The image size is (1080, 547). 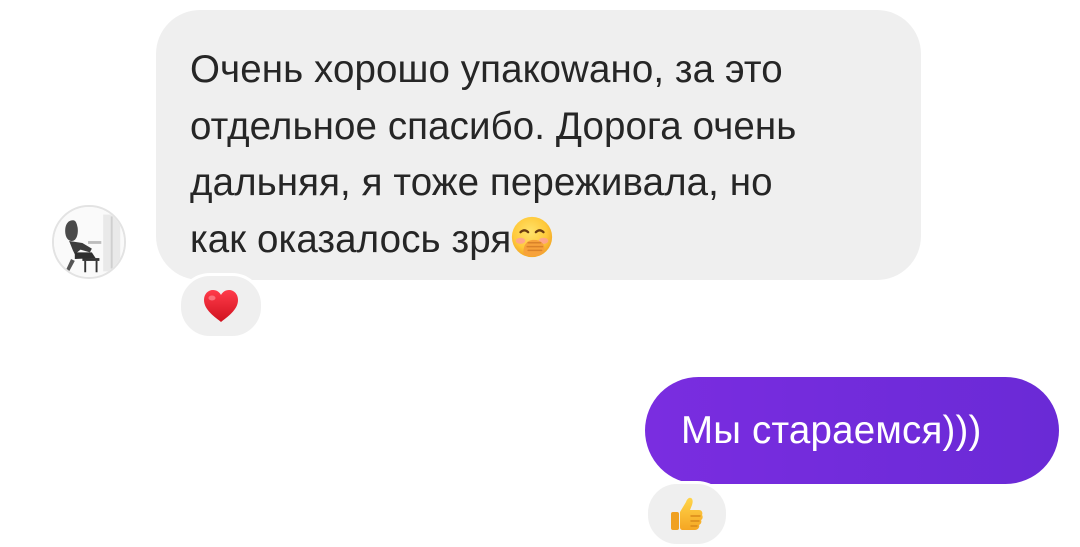 I want to click on heart-emoji, so click(x=221, y=306).